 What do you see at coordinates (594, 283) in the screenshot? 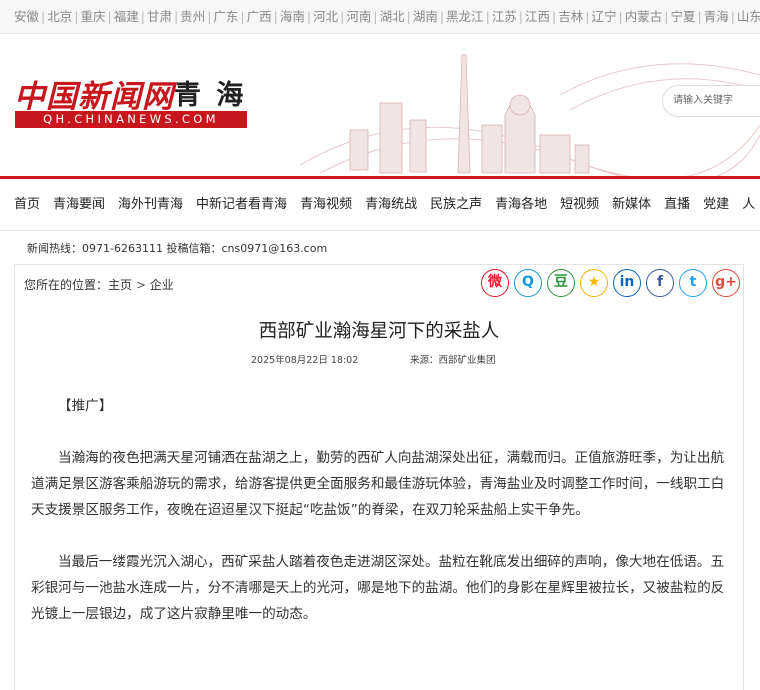
I see `qzone-icon: ★` at bounding box center [594, 283].